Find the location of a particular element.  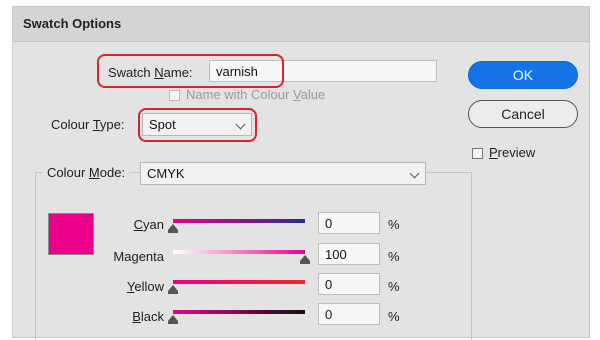

colour-type-value: Spot is located at coordinates (162, 124).